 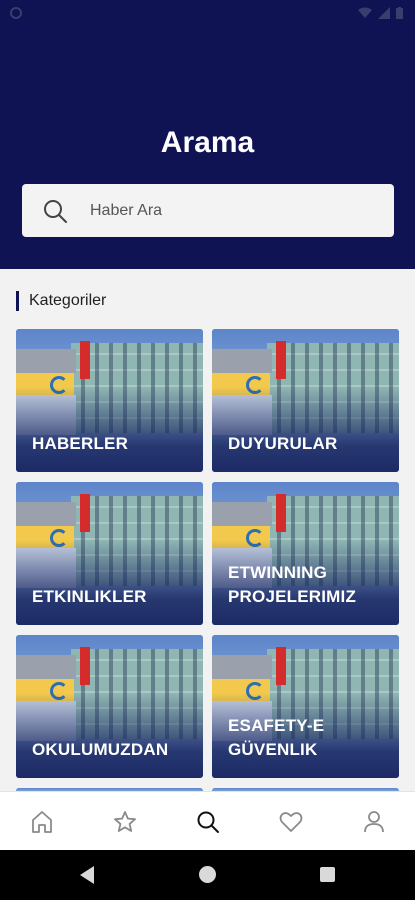 I want to click on section-header: Kategoriler, so click(x=61, y=301).